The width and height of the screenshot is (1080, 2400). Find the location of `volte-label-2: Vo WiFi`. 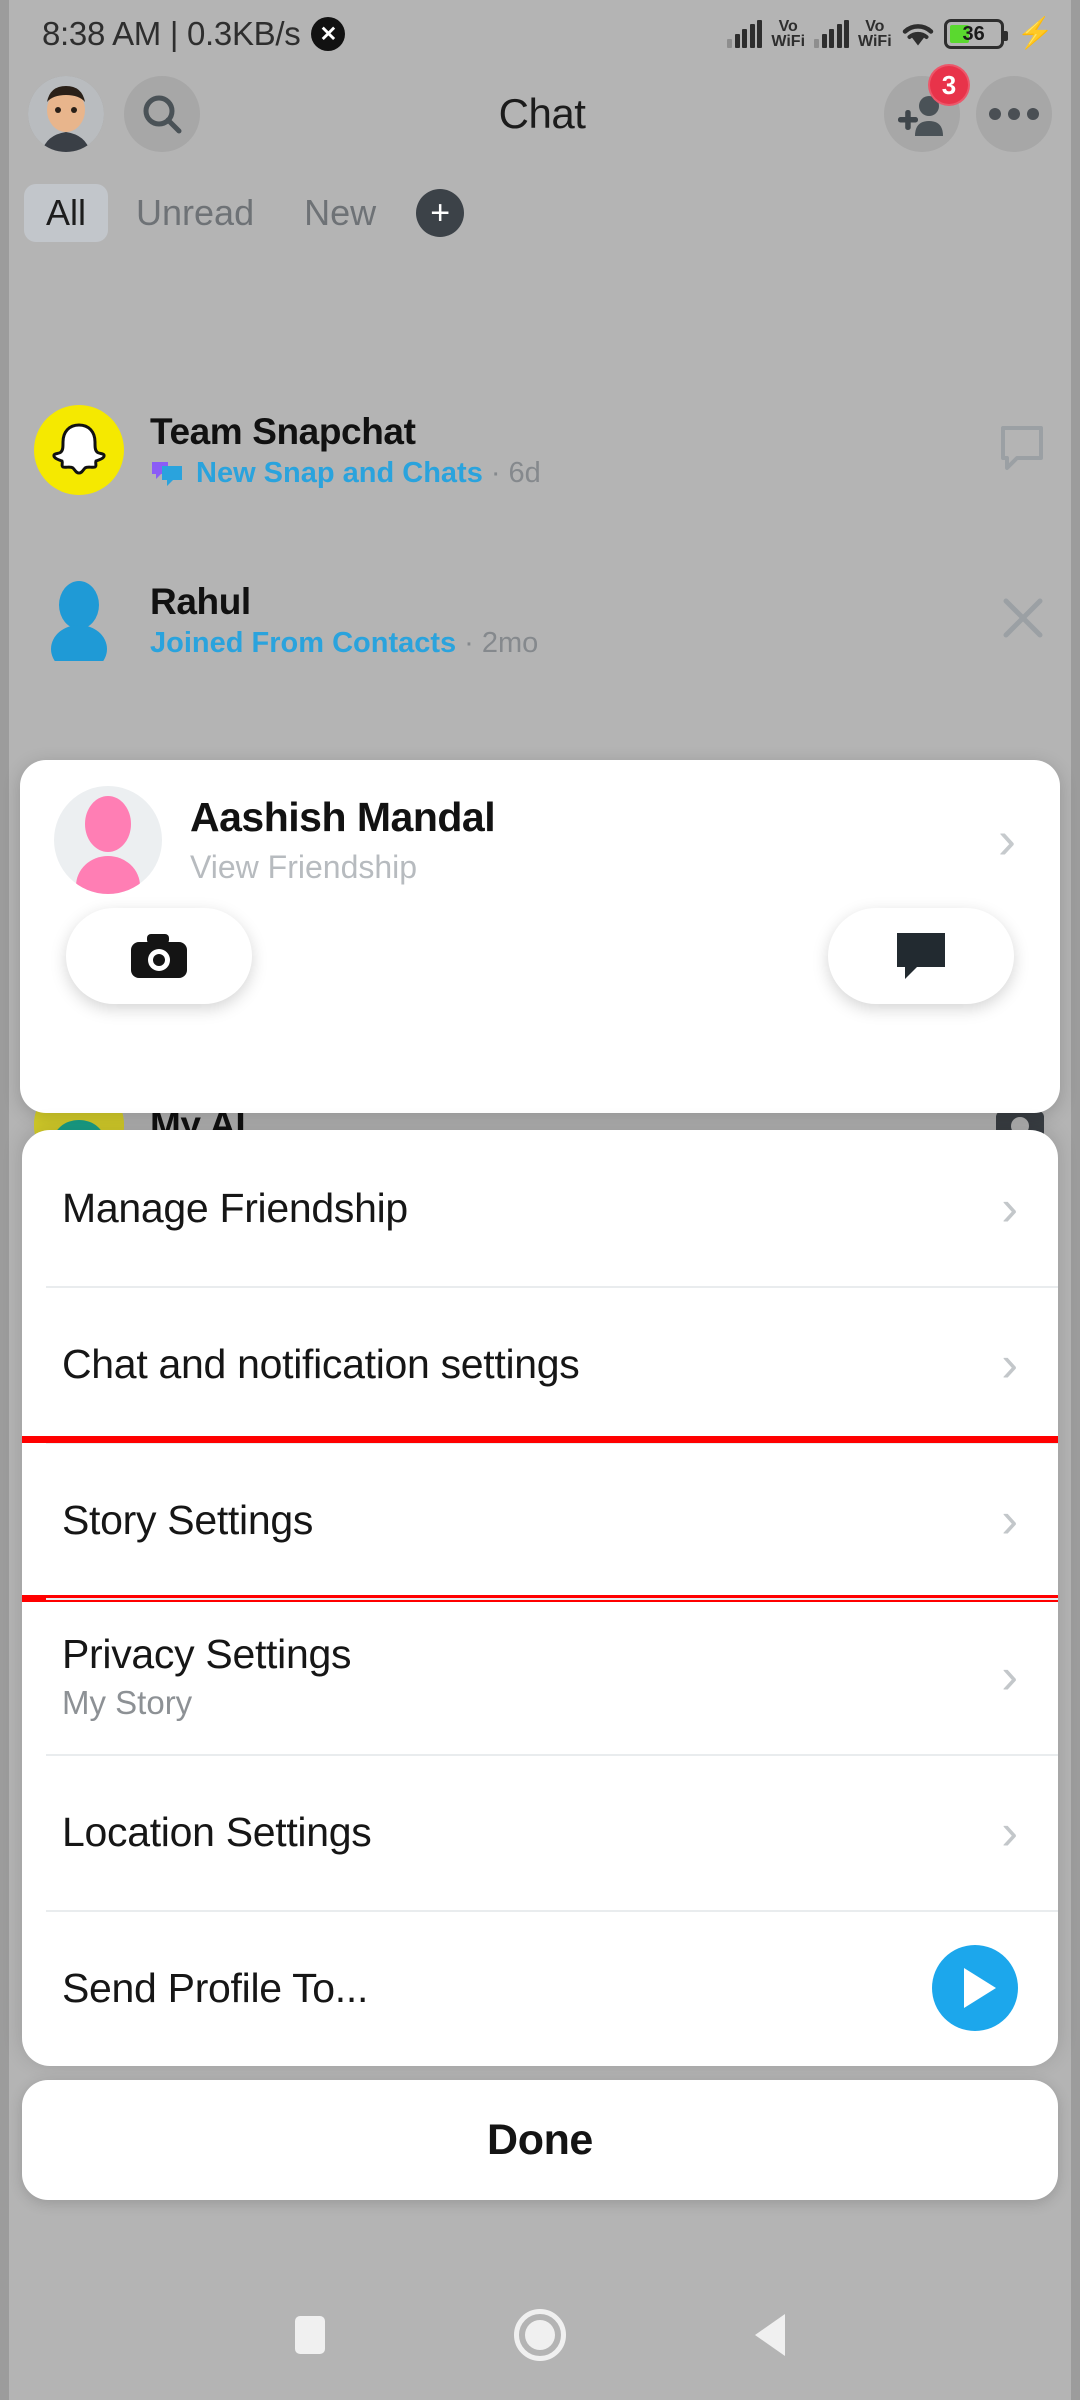

volte-label-2: Vo WiFi is located at coordinates (875, 34).